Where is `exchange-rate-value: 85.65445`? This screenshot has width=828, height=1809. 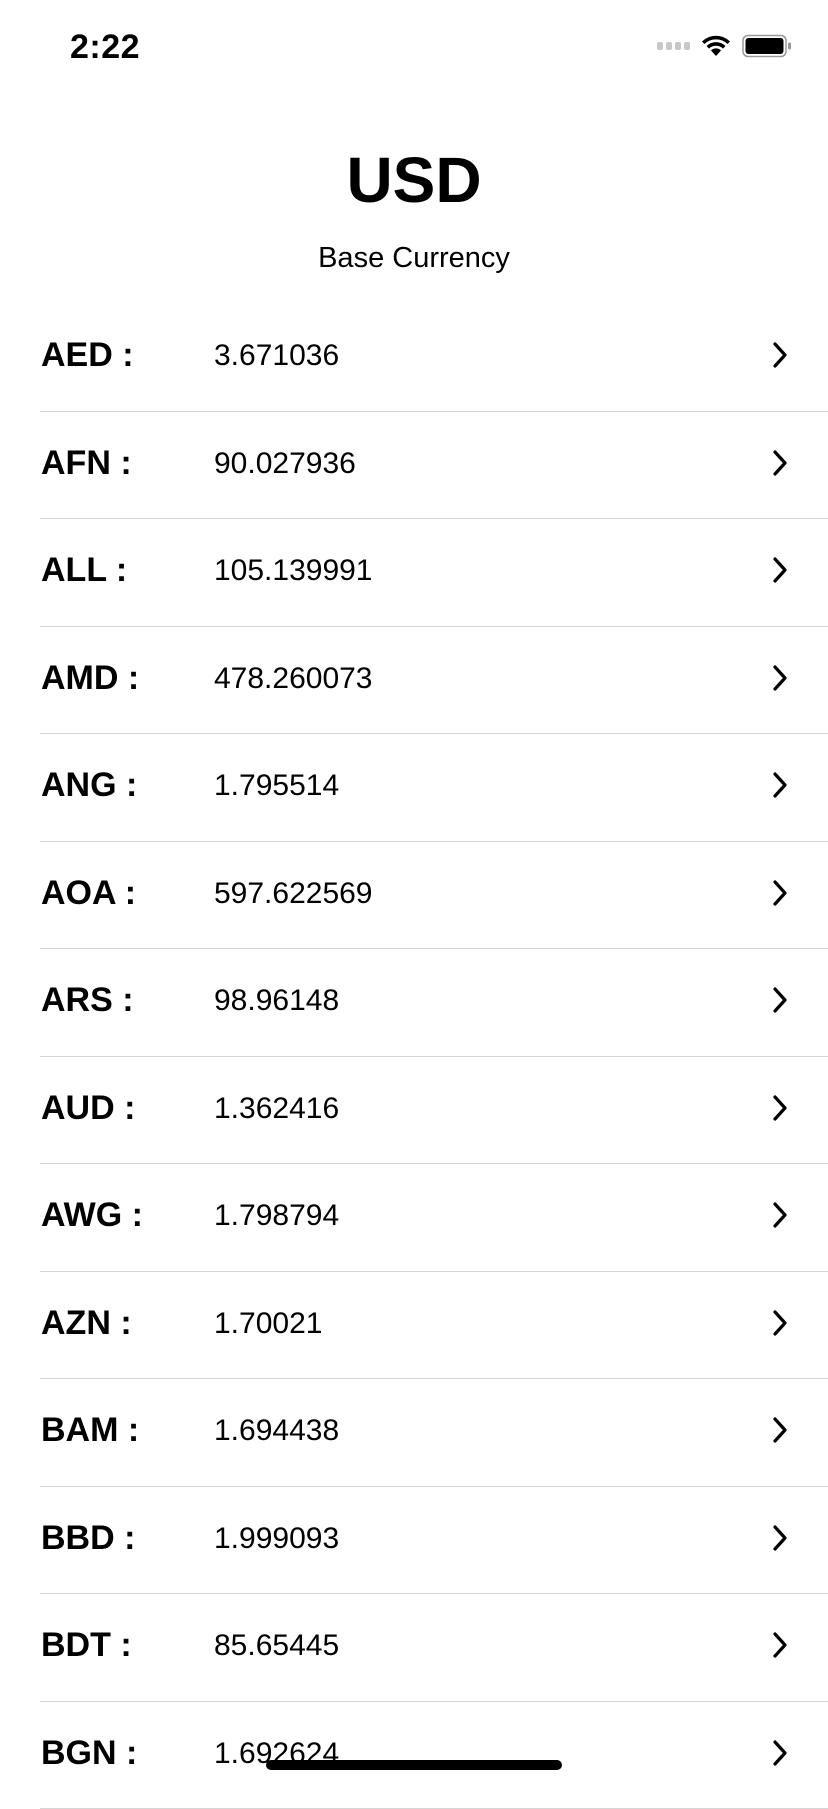 exchange-rate-value: 85.65445 is located at coordinates (276, 1646).